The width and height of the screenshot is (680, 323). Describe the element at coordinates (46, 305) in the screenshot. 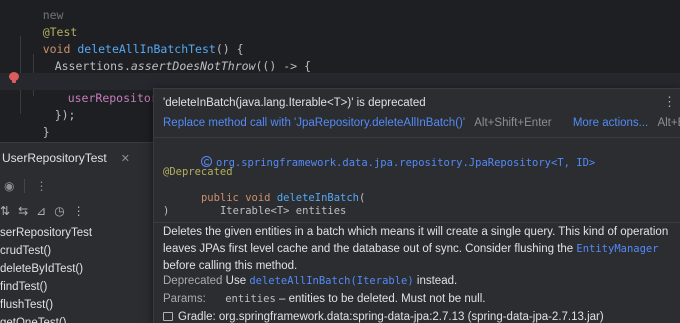

I see `tree-item-test: flushTest()` at that location.